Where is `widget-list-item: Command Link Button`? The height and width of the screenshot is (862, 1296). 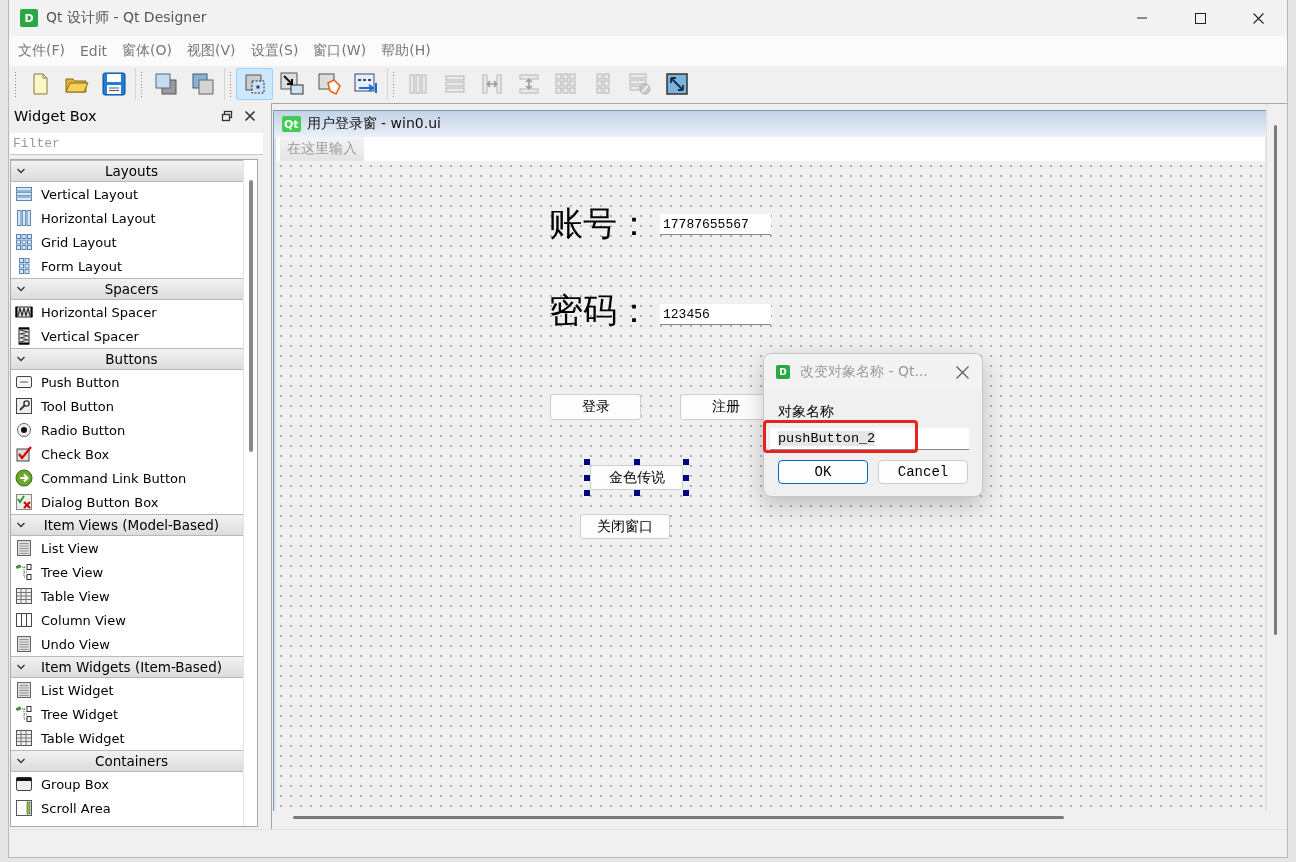
widget-list-item: Command Link Button is located at coordinates (127, 478).